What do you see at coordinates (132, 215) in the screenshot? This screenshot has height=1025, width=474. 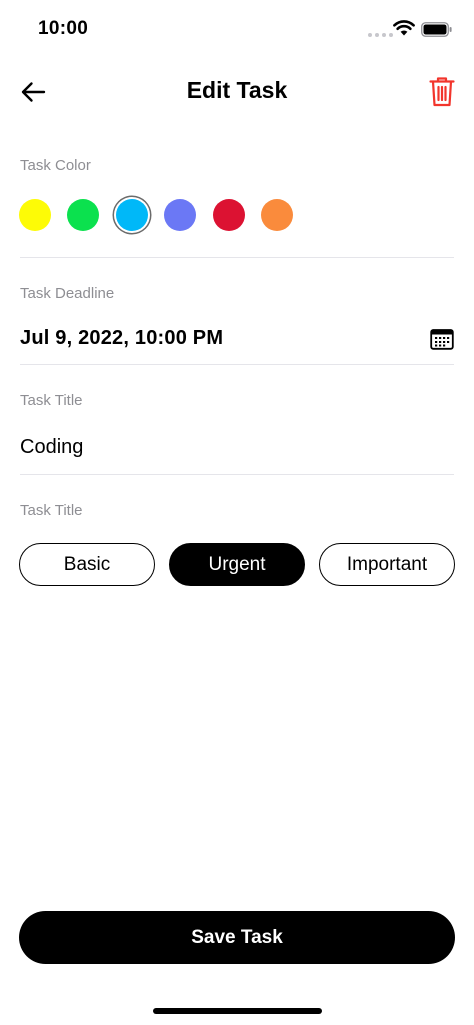 I see `color-swatch-blue` at bounding box center [132, 215].